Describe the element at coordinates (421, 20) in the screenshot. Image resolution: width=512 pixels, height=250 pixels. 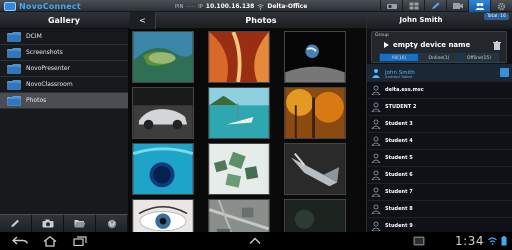
I see `user-panel-title: John Smith` at that location.